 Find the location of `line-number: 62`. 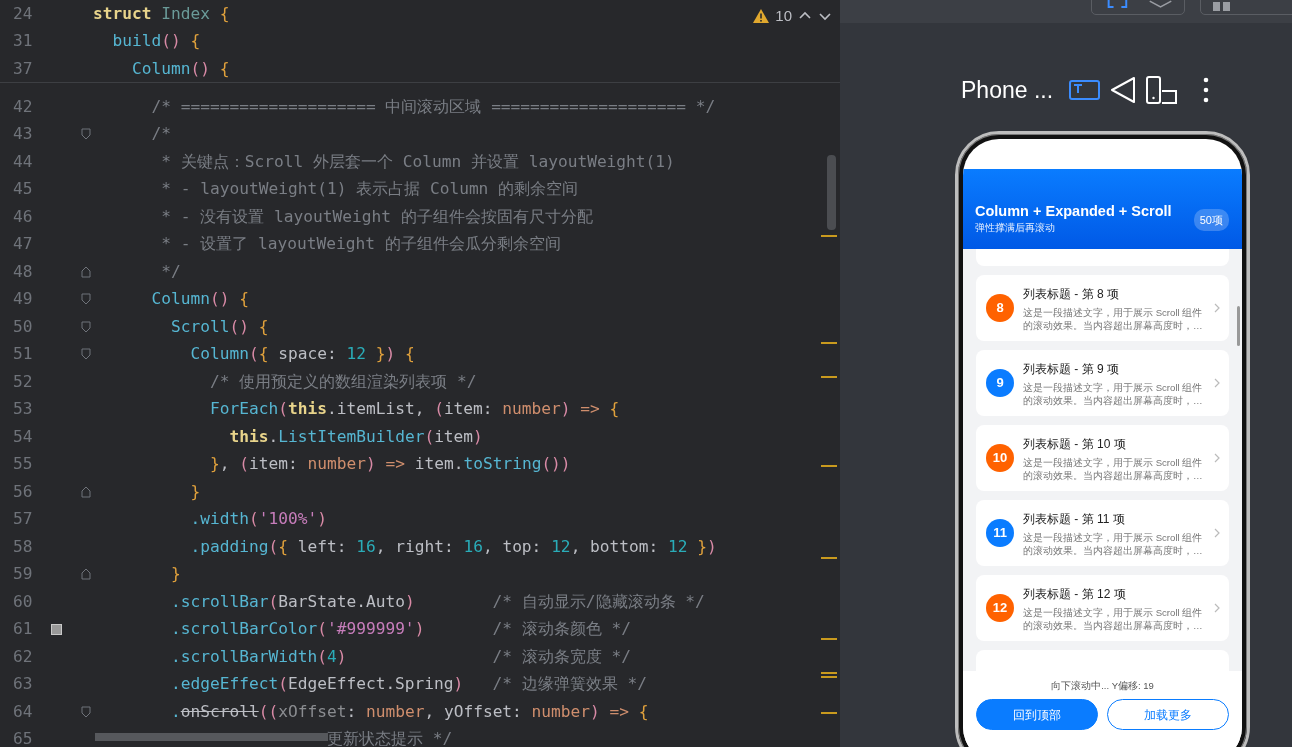

line-number: 62 is located at coordinates (23, 656).